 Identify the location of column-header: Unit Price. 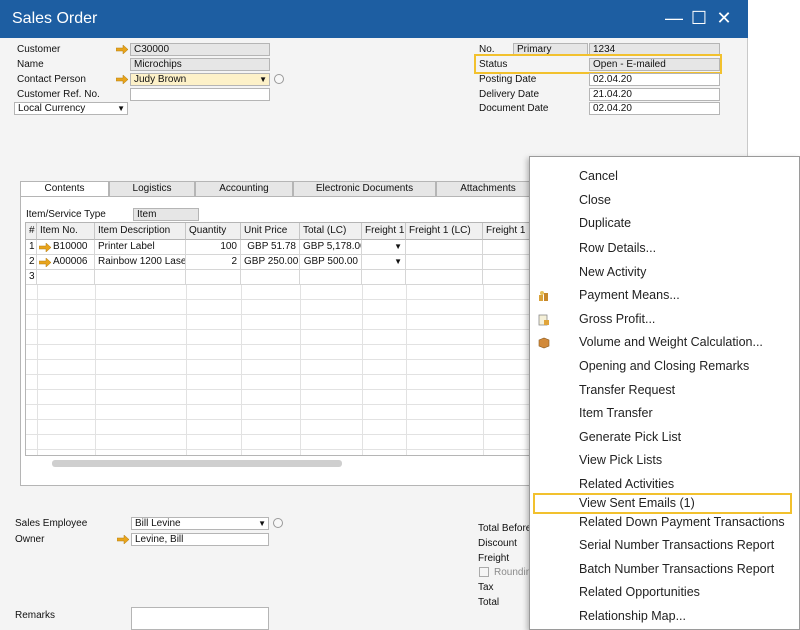
(270, 231).